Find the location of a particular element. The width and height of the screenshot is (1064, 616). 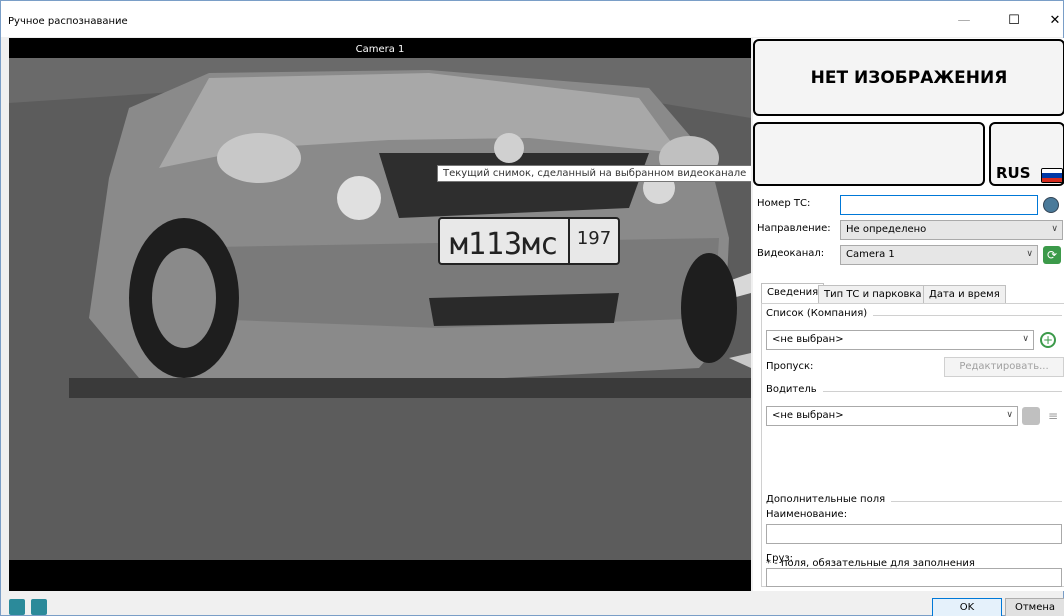

ok-button: OK is located at coordinates (967, 607).